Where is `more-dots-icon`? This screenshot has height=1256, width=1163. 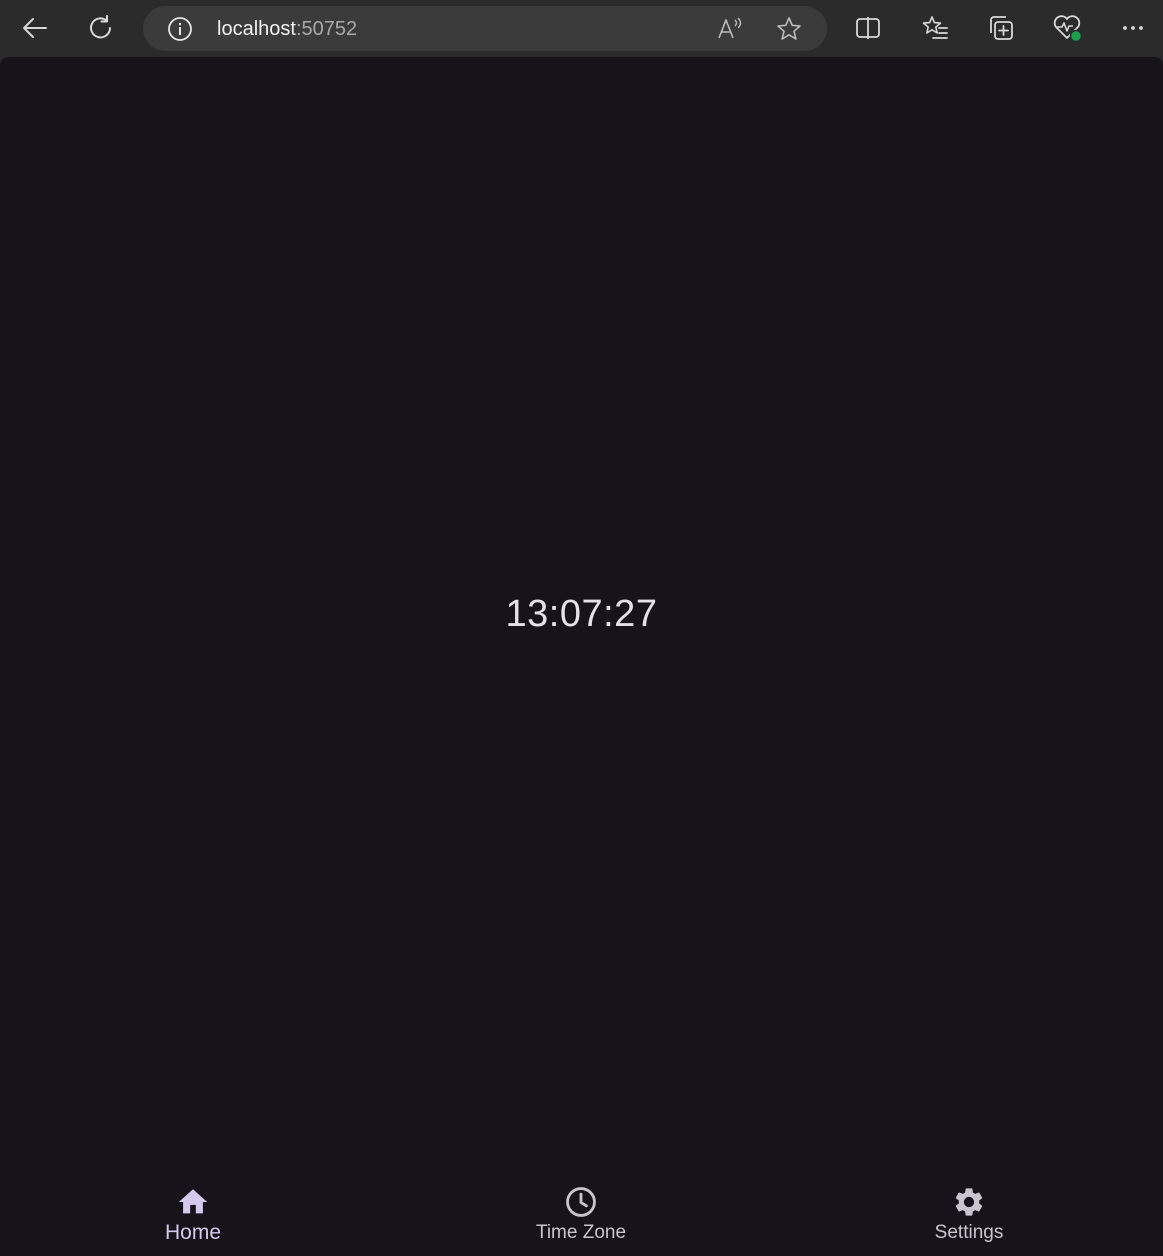 more-dots-icon is located at coordinates (1133, 28).